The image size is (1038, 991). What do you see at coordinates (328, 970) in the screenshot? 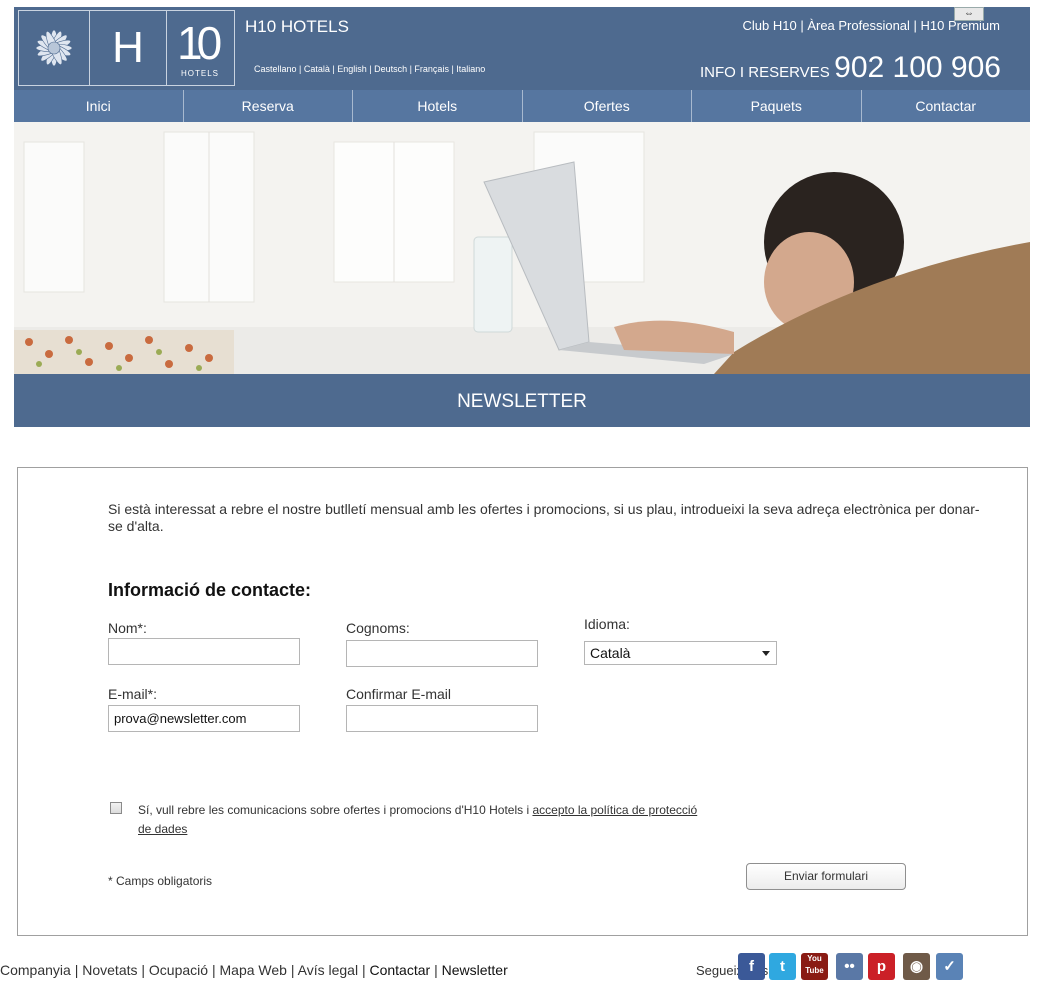
I see `footer-link-avis-legal: Avís legal` at bounding box center [328, 970].